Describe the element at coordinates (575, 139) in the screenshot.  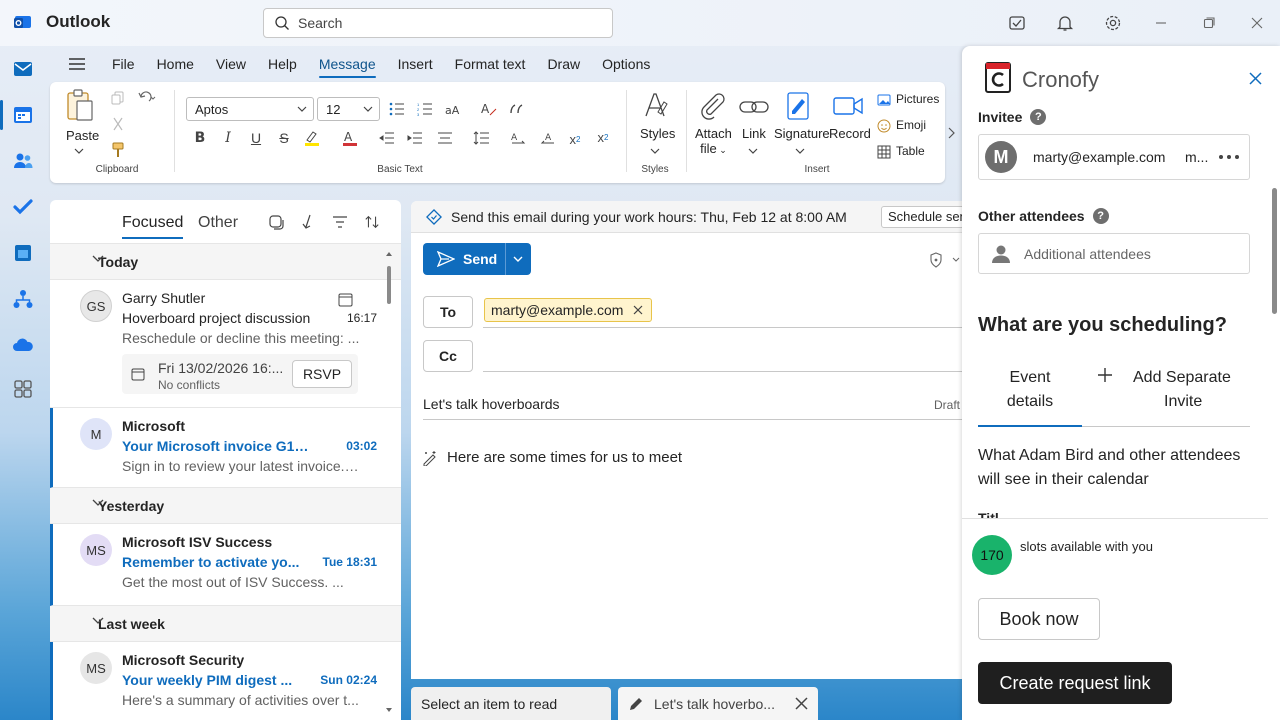
I see `subscript-icon: x2` at that location.